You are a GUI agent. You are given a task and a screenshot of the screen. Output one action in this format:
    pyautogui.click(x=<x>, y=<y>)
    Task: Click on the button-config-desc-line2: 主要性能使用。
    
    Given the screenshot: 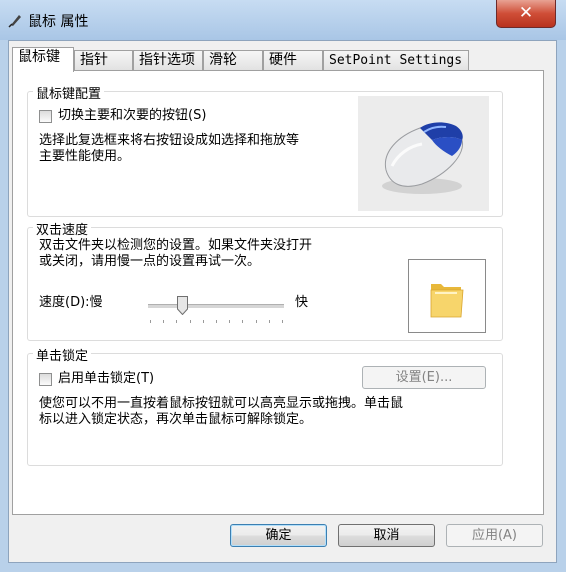 What is the action you would take?
    pyautogui.click(x=85, y=156)
    